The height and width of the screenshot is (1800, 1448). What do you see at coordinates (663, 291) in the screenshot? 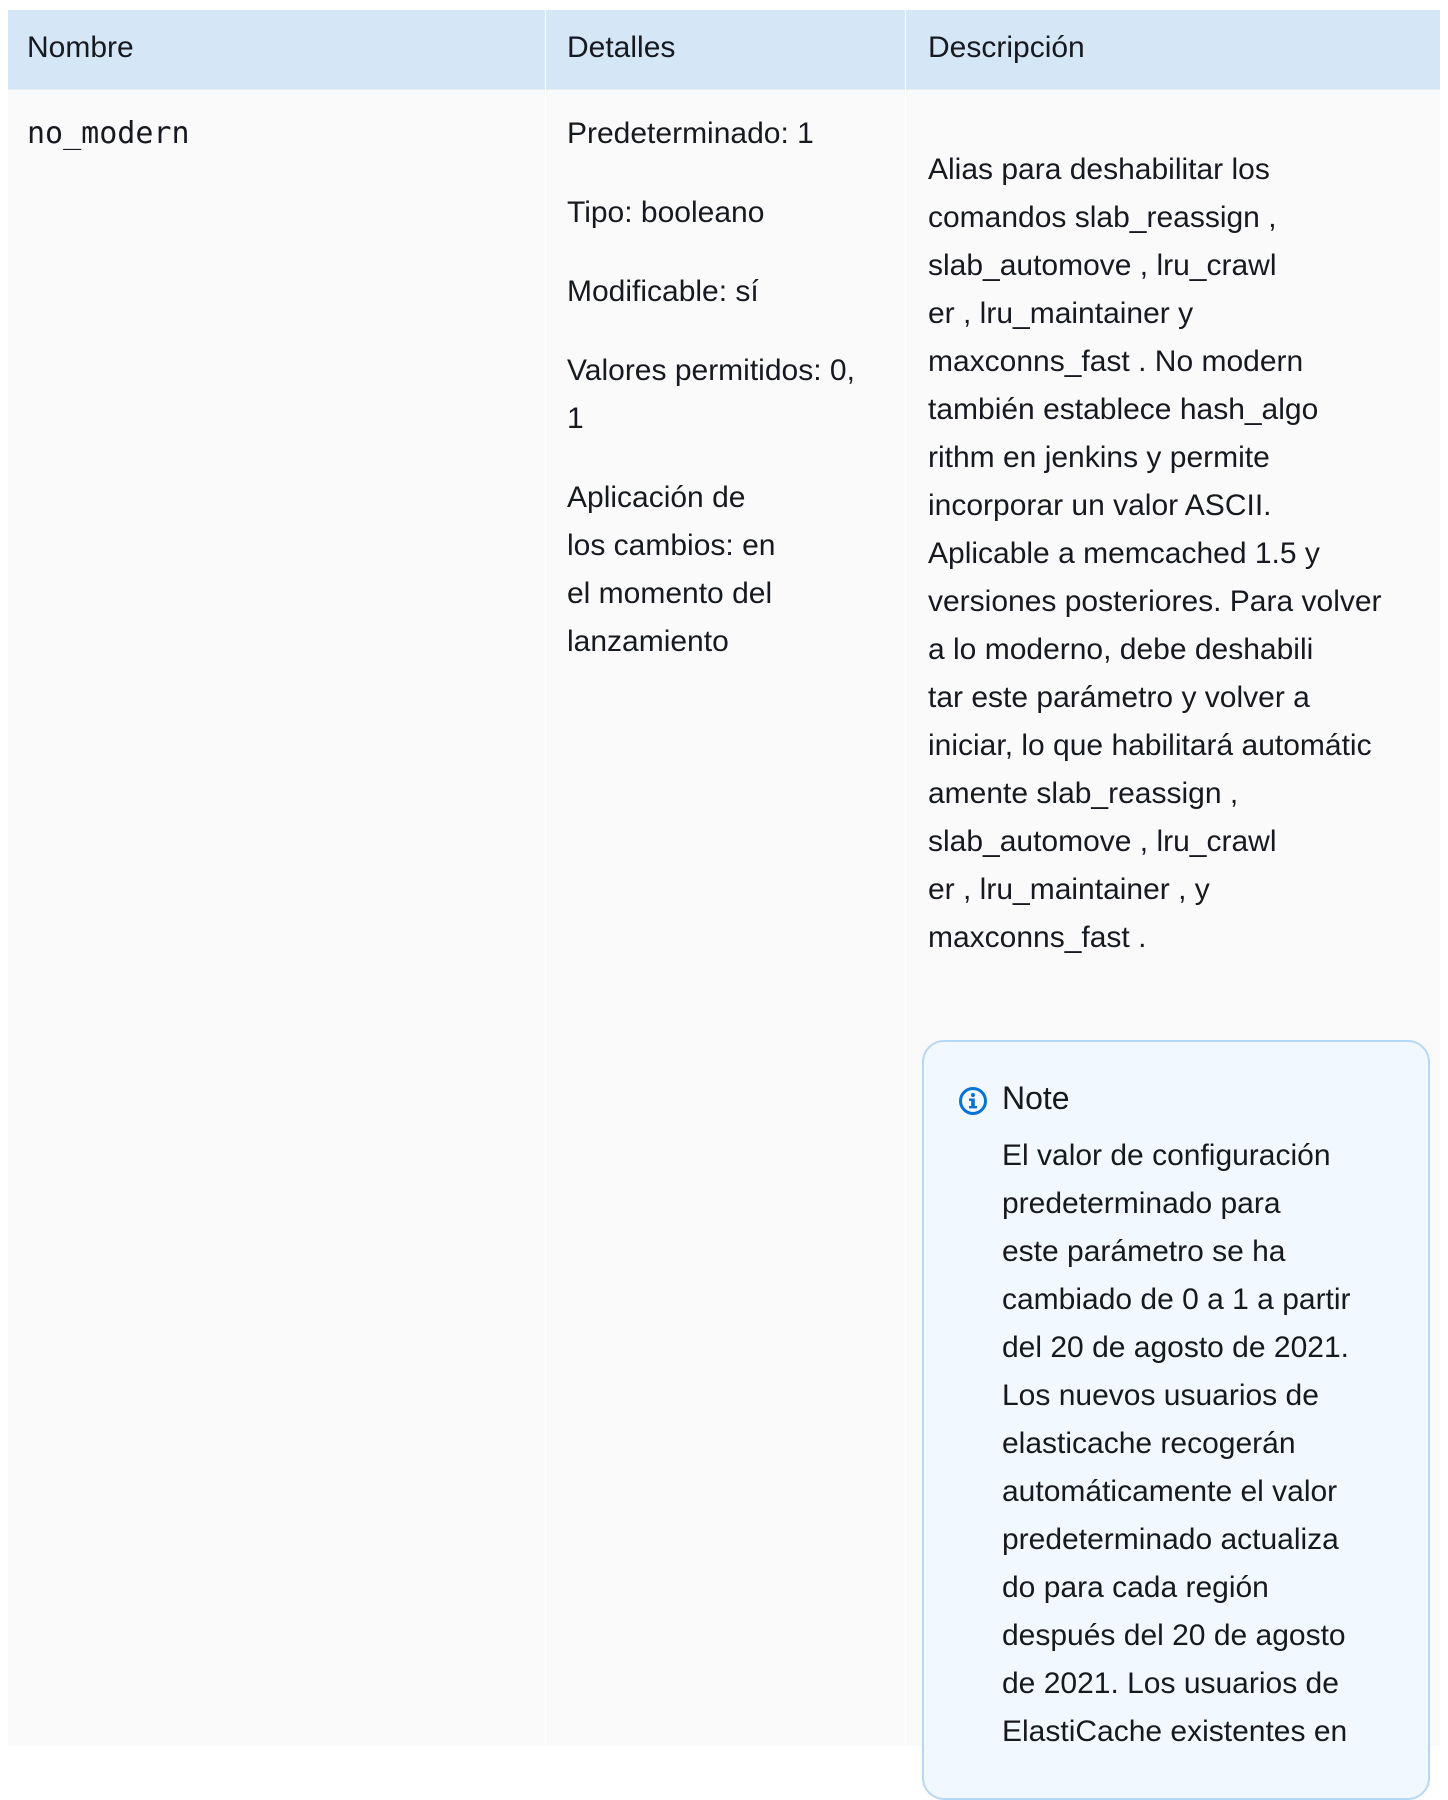
I see `detail-modifiable: Modificable: sí` at bounding box center [663, 291].